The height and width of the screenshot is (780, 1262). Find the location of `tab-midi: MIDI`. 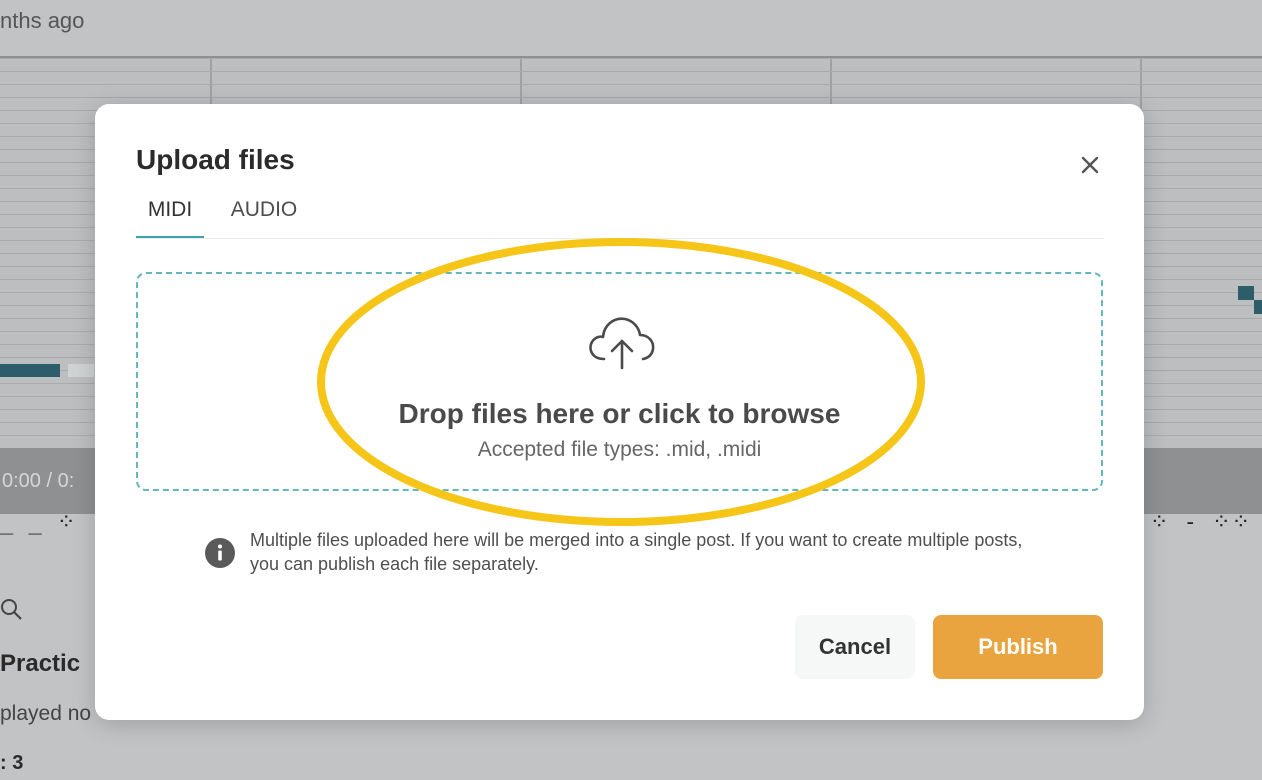

tab-midi: MIDI is located at coordinates (170, 217).